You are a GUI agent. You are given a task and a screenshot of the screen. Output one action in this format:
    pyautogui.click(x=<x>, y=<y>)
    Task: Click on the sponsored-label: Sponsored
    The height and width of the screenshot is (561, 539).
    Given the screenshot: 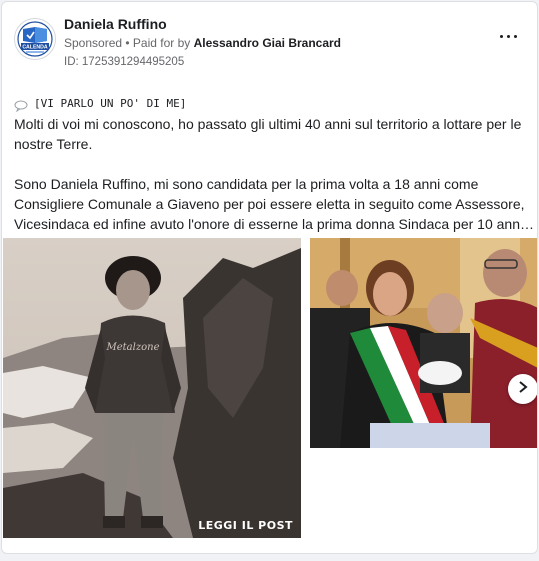 What is the action you would take?
    pyautogui.click(x=93, y=43)
    